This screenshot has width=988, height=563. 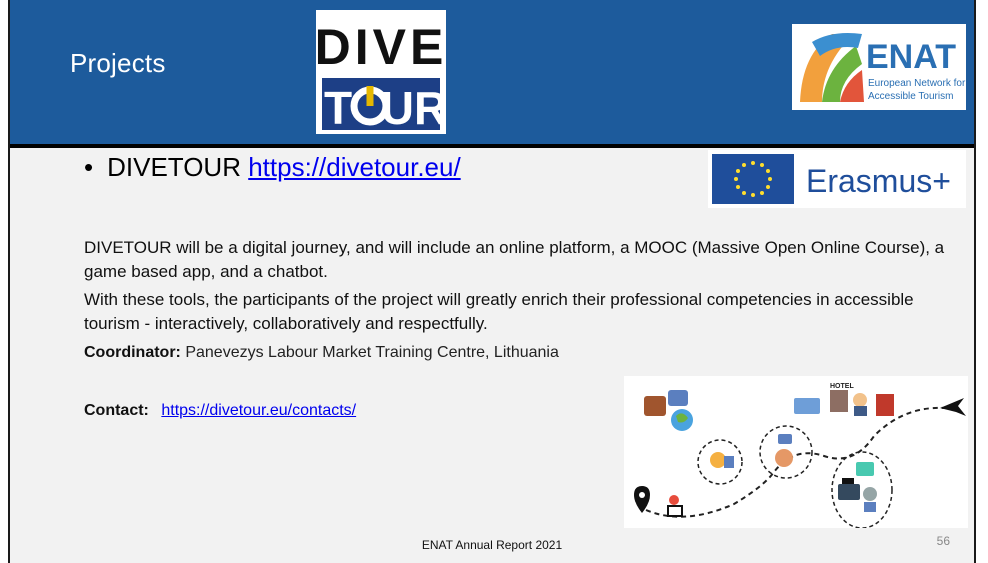 I want to click on bullet-item-divetour: • DIVETOUR https://divetour.eu/, so click(x=272, y=167).